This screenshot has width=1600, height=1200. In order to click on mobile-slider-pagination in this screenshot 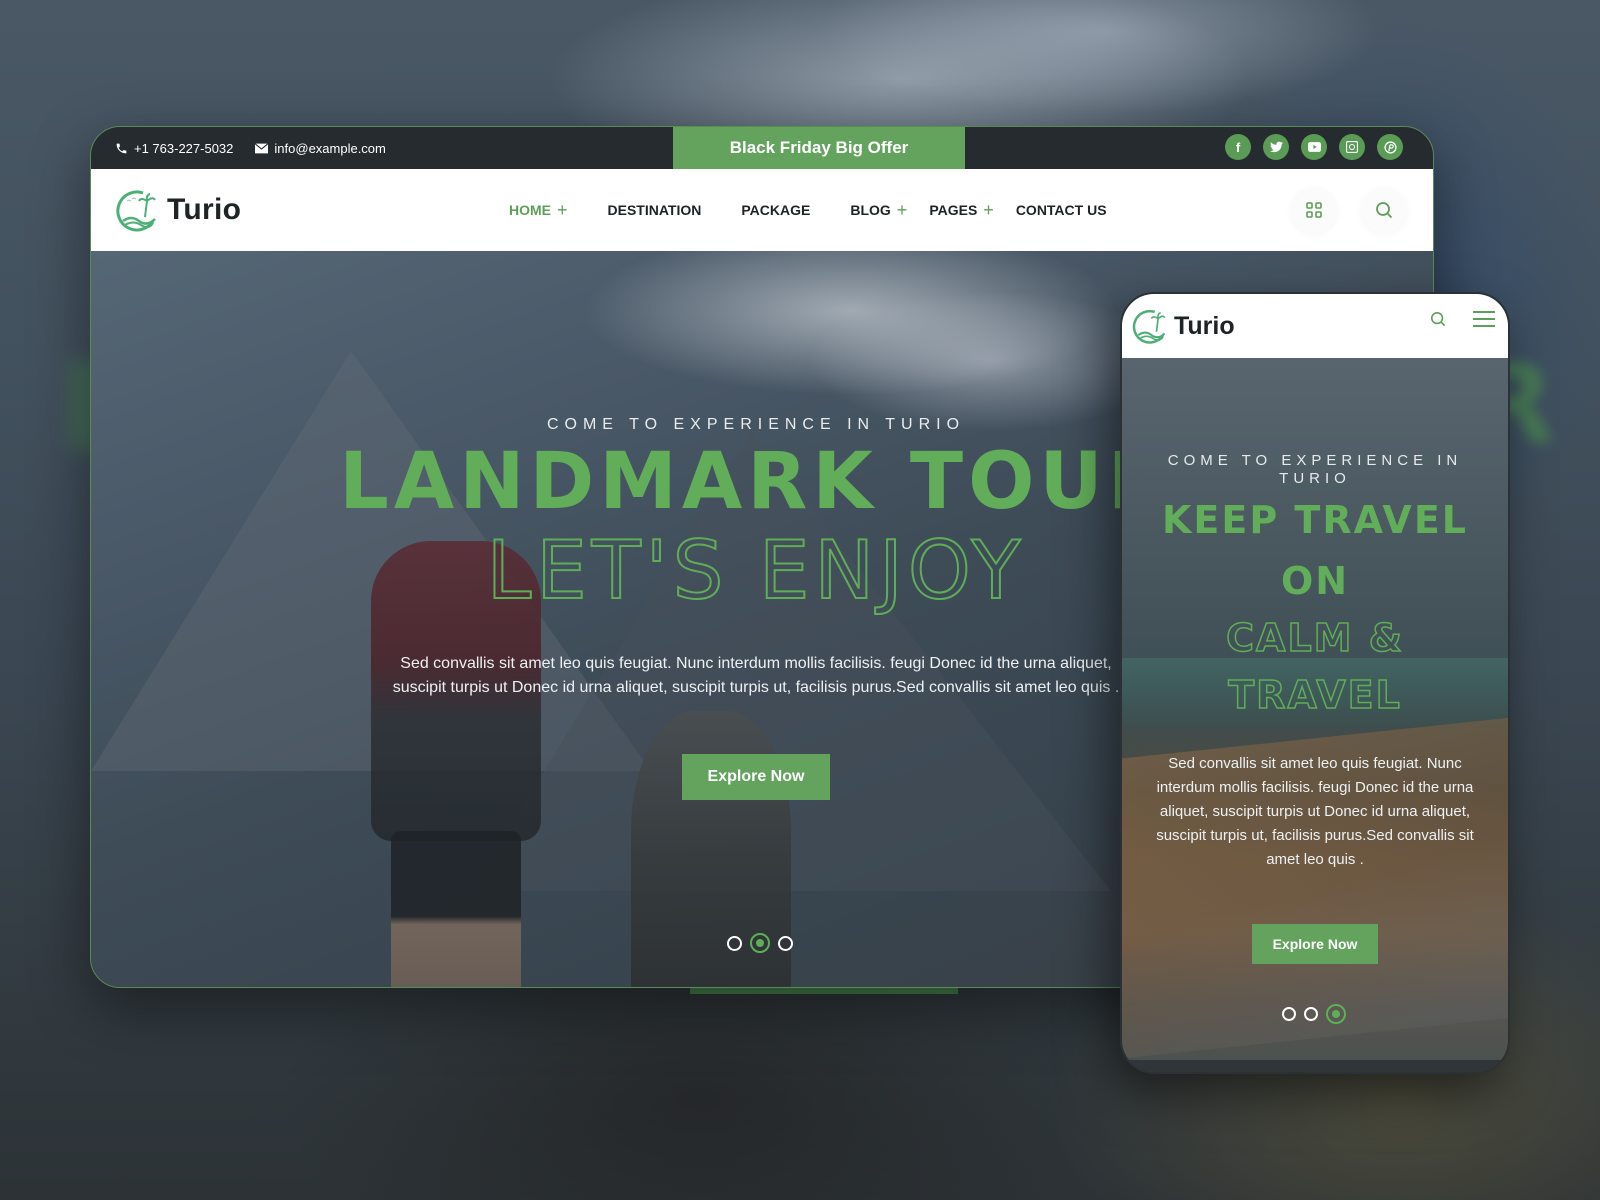, I will do `click(1314, 1014)`.